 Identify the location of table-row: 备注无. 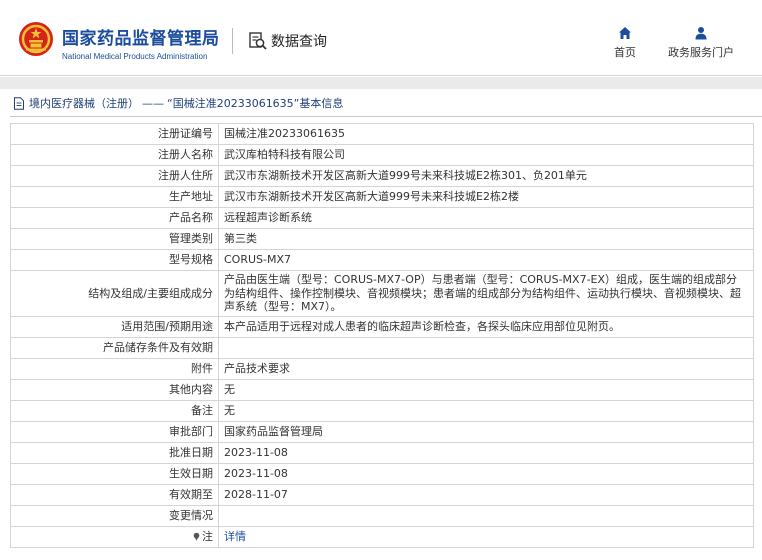
(382, 410).